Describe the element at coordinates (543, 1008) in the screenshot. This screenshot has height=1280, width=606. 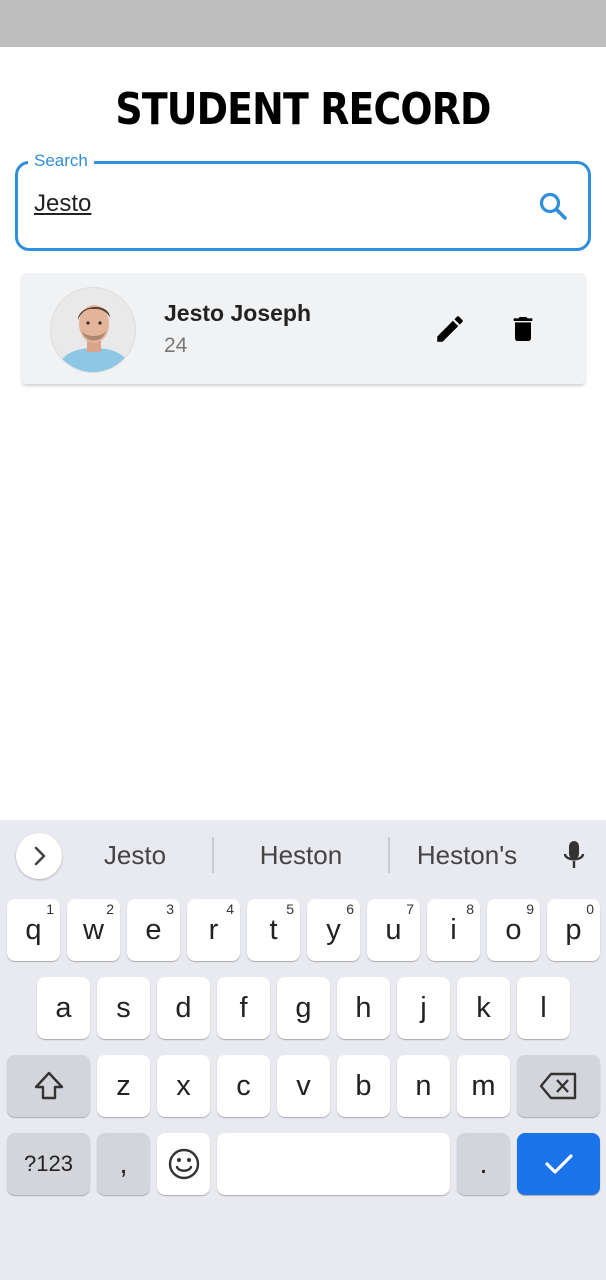
I see `key-l: l` at that location.